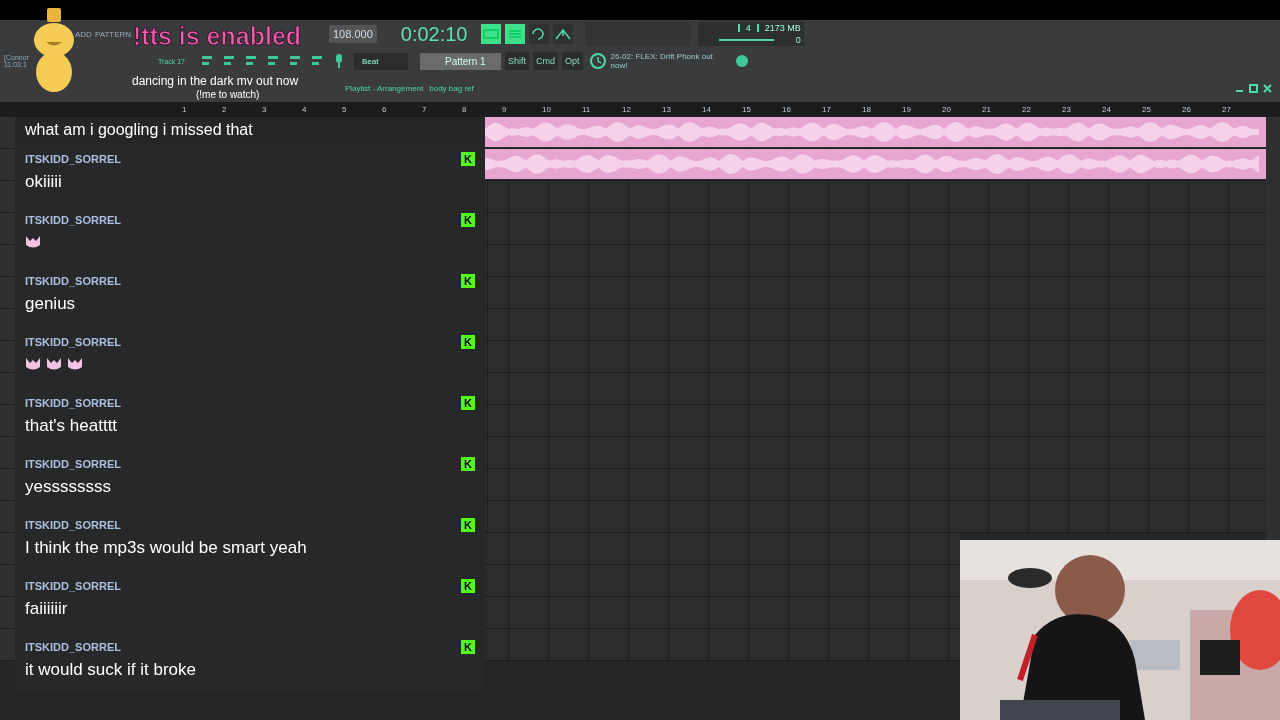  What do you see at coordinates (1273, 328) in the screenshot?
I see `scrollbar` at bounding box center [1273, 328].